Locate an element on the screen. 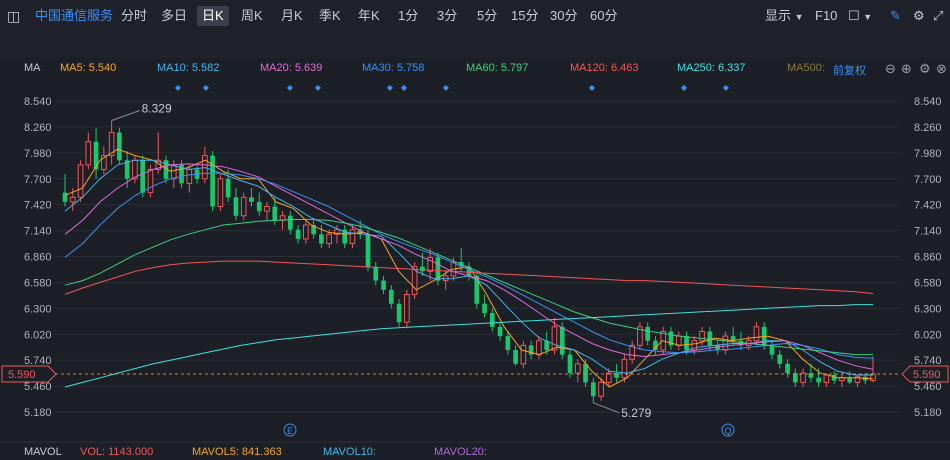 The width and height of the screenshot is (950, 460). period-tab-6: 季K is located at coordinates (330, 16).